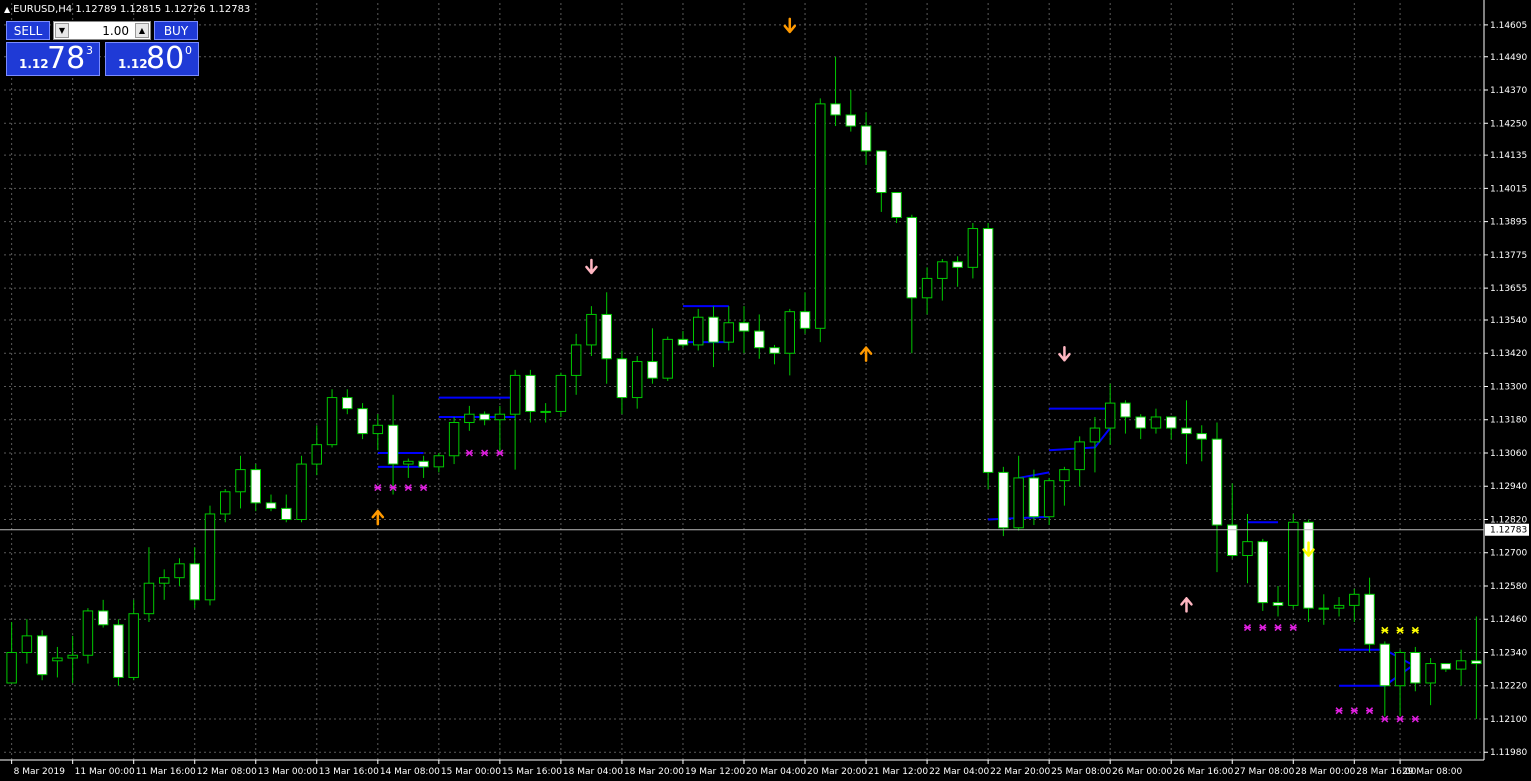  Describe the element at coordinates (1508, 26) in the screenshot. I see `y-tick-label: 1.14605` at that location.